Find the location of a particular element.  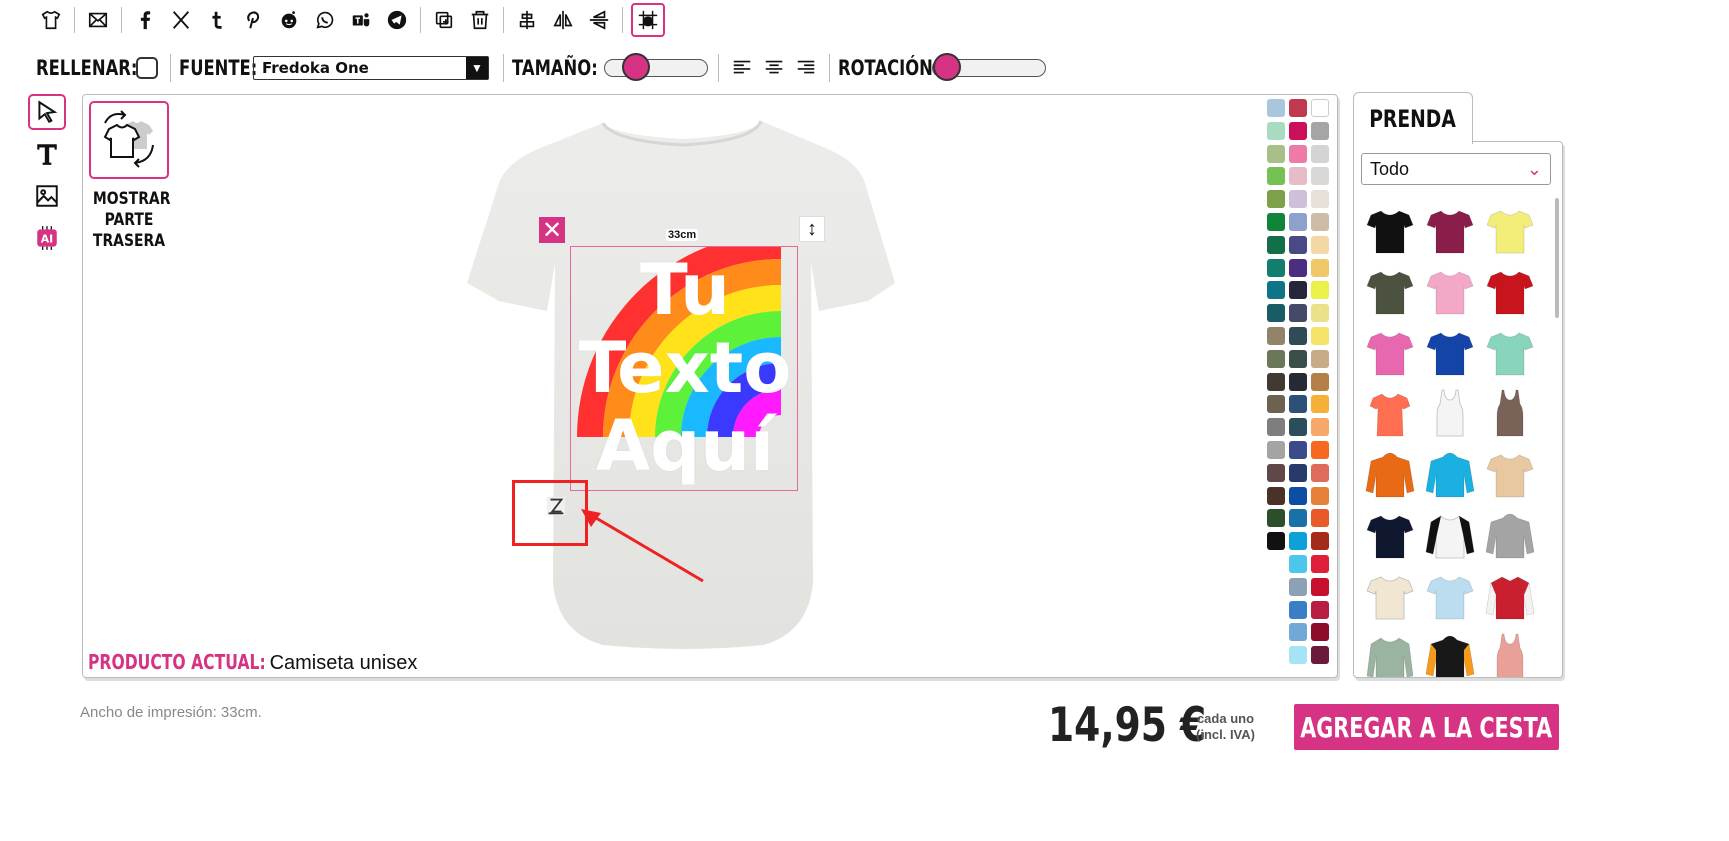

image-tool is located at coordinates (47, 196).